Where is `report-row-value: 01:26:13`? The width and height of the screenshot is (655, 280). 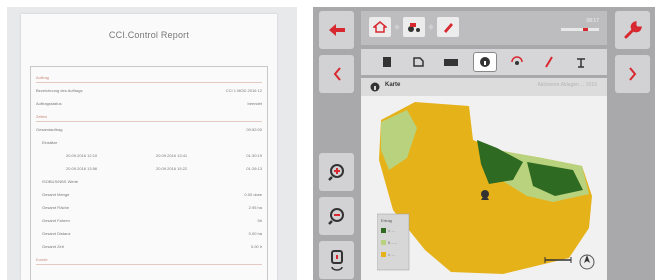 report-row-value: 01:26:13 is located at coordinates (254, 168).